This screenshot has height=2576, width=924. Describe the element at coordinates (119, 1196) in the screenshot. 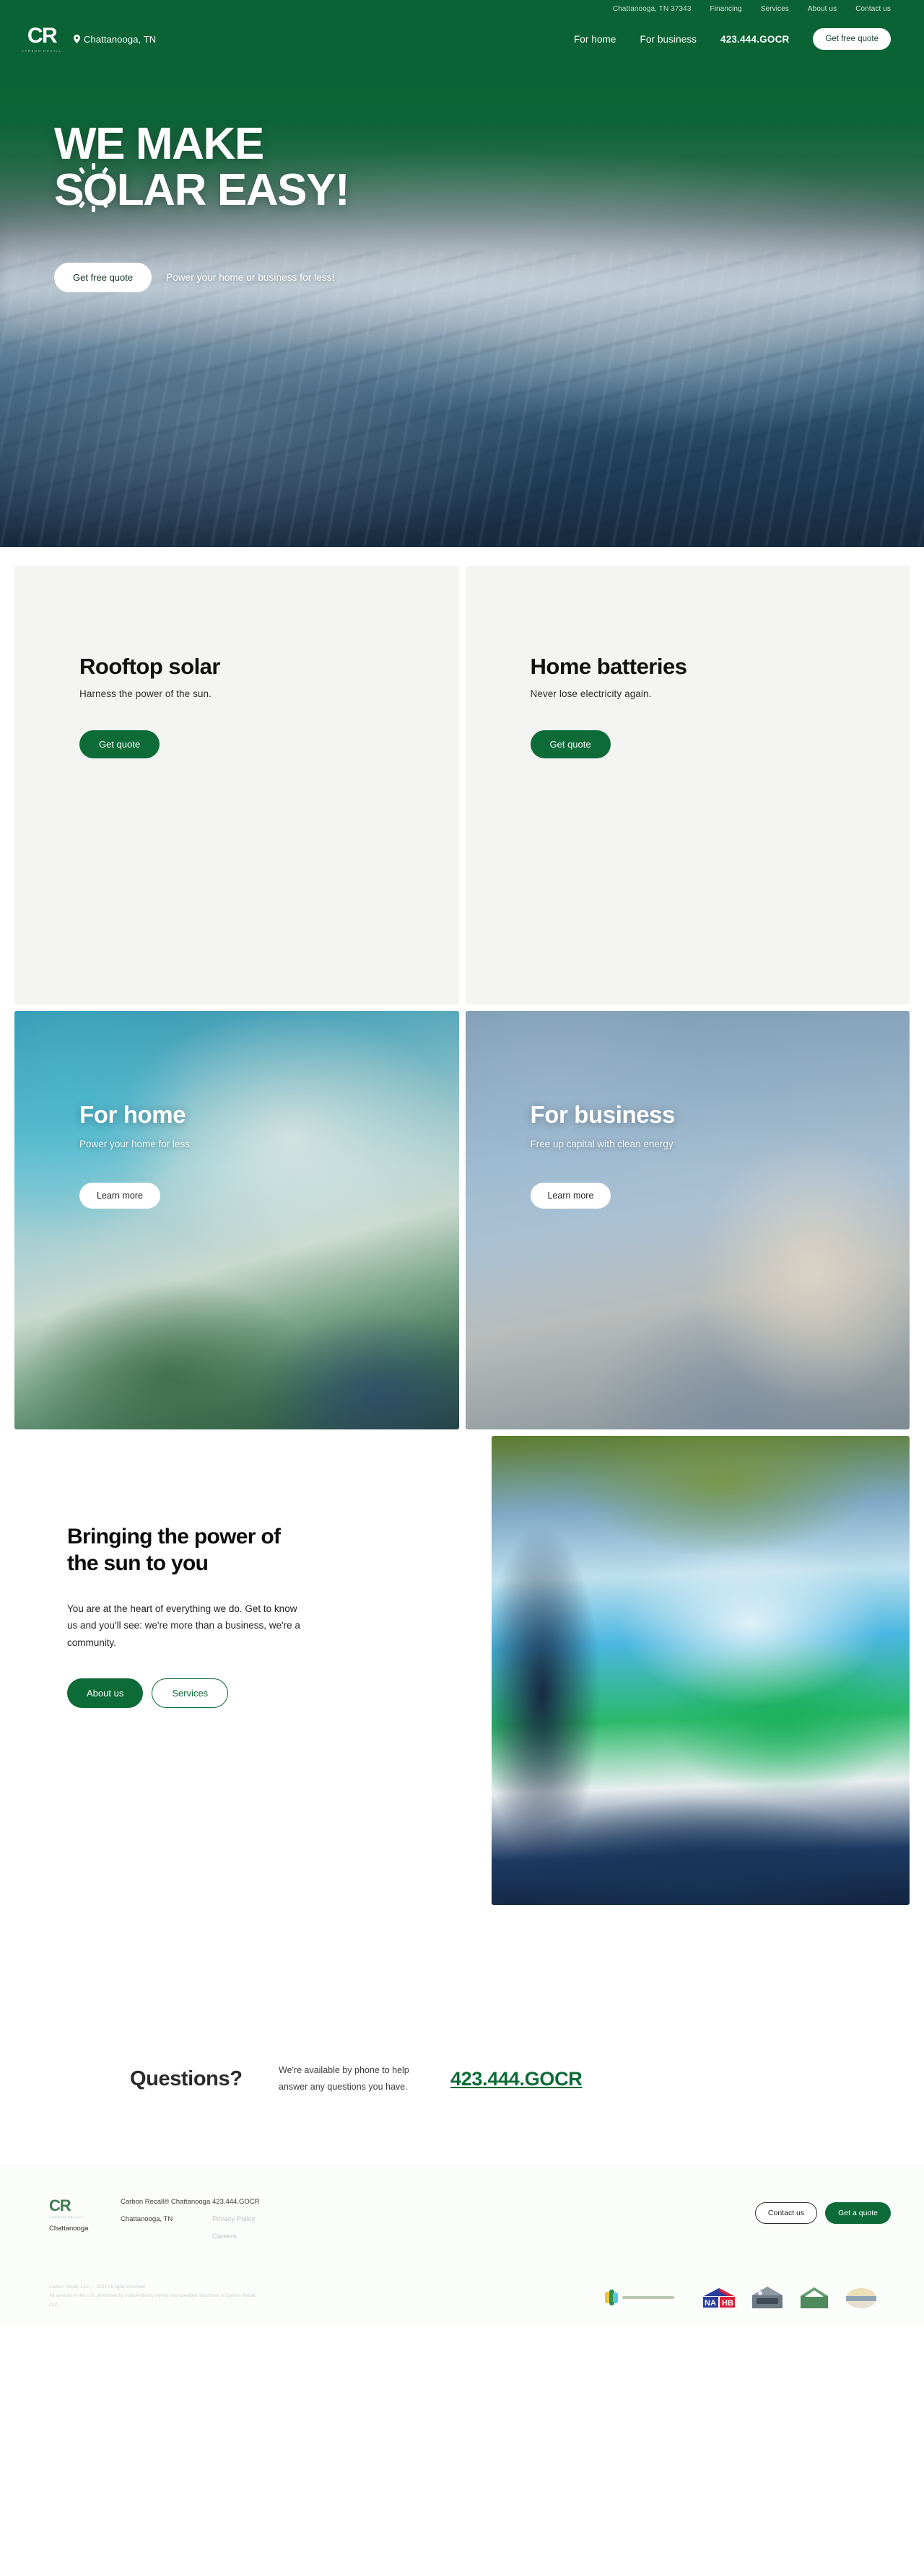

I see `for-home-learn-more-button: Learn more` at that location.